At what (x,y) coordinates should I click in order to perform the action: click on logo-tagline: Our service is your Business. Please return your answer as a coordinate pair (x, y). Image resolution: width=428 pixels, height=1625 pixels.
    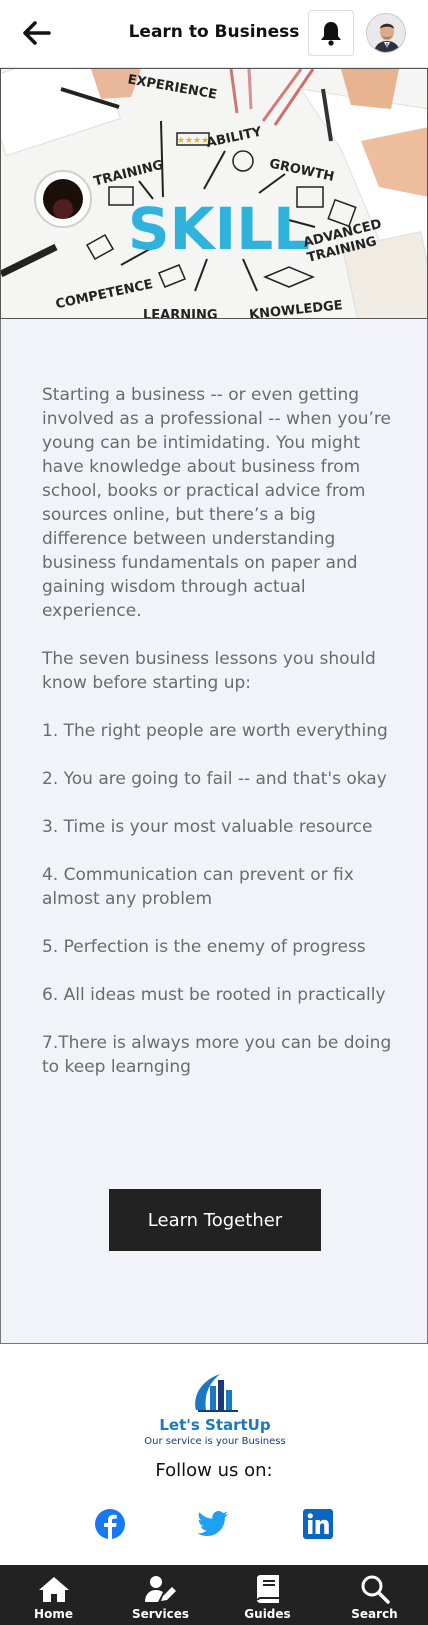
    Looking at the image, I should click on (215, 1441).